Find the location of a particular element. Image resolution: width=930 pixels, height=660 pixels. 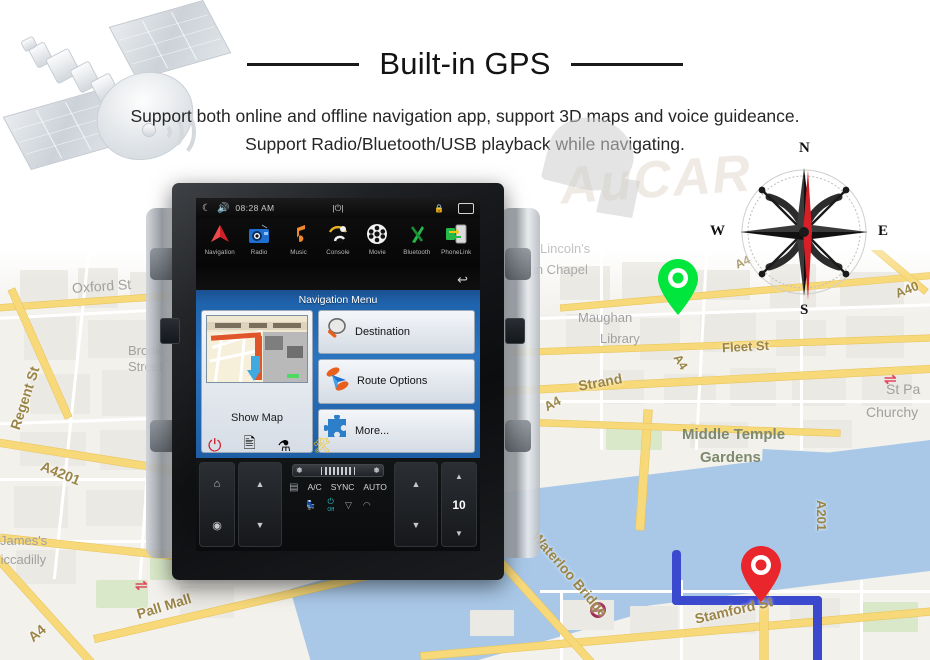

home-back-keys: ⌂ ◉ is located at coordinates (217, 504).